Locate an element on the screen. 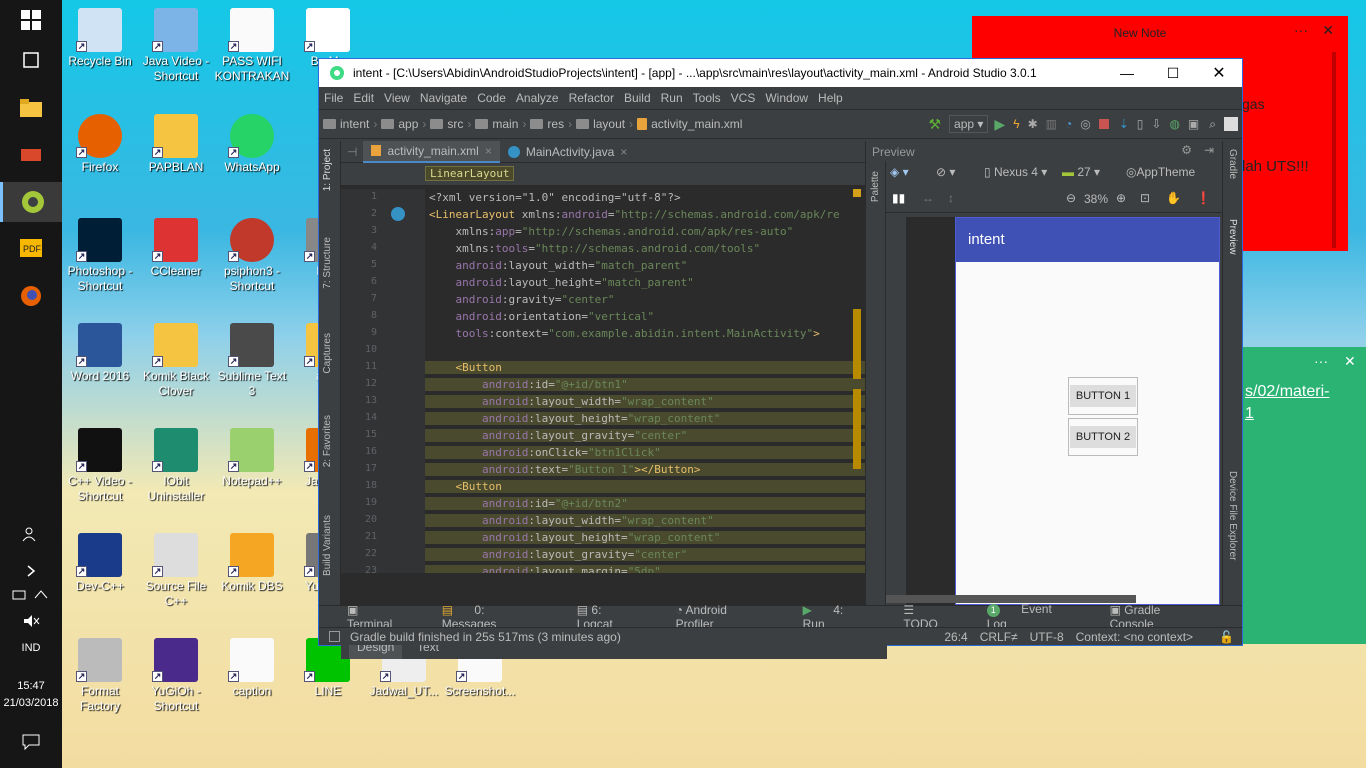  tab-activity-main: activity_main.xml × is located at coordinates (431, 151).